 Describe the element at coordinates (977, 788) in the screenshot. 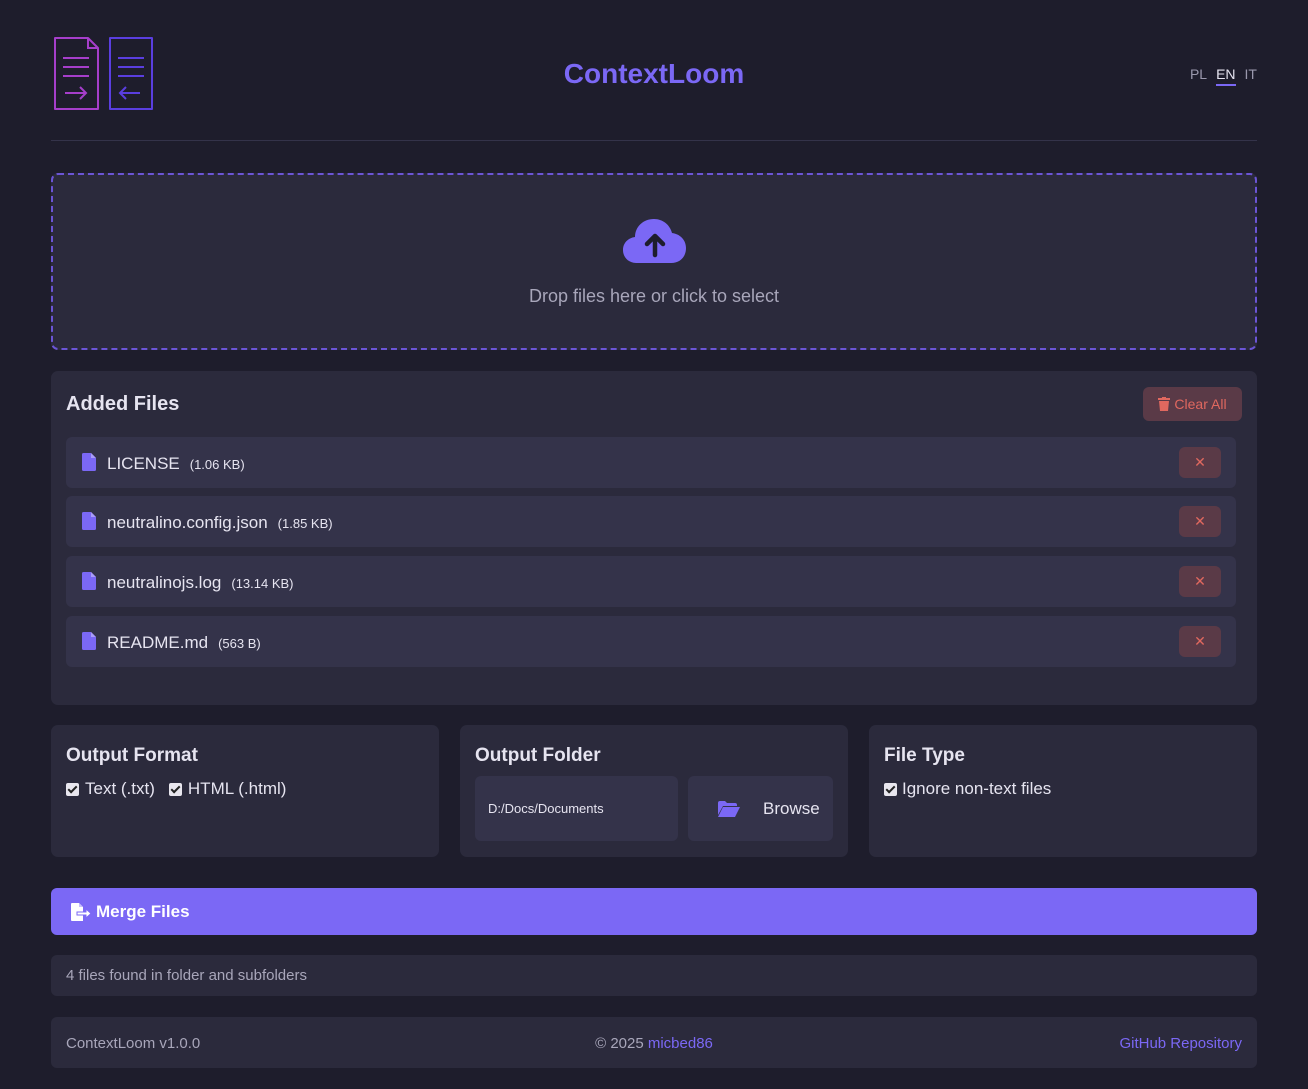

I see `ignore-non-text-label: Ignore non-text files` at that location.